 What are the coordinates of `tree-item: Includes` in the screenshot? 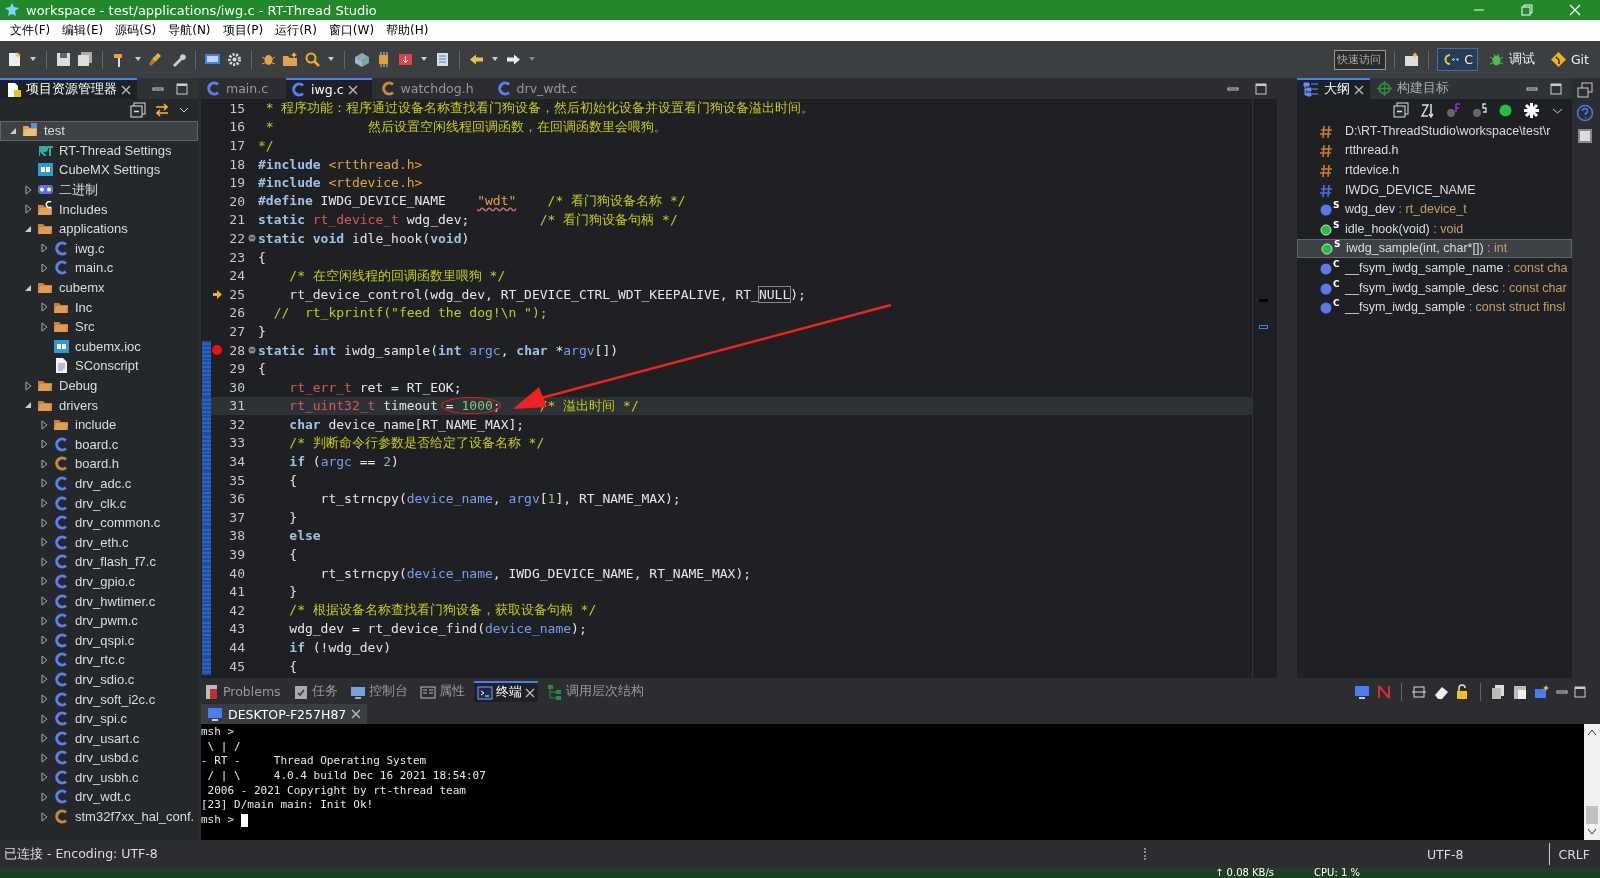 It's located at (99, 209).